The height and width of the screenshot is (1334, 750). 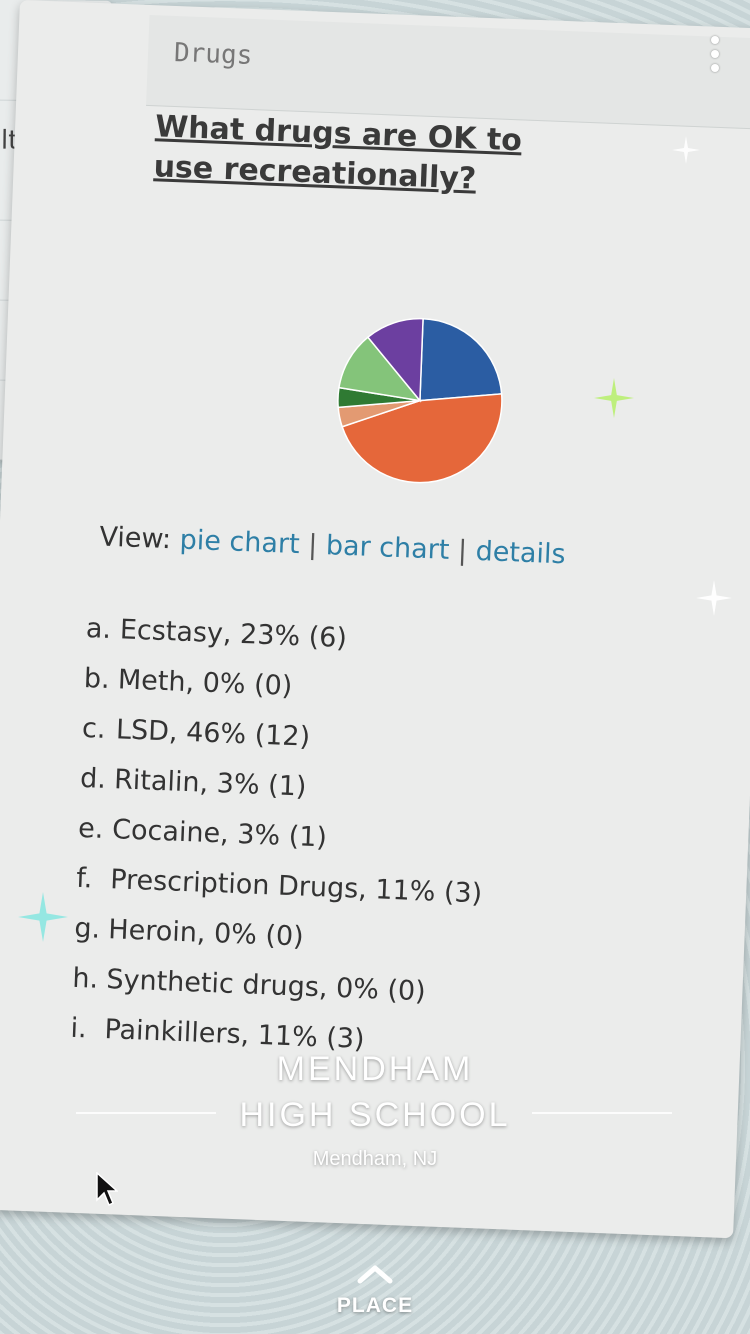 I want to click on answer-letter: d., so click(x=93, y=778).